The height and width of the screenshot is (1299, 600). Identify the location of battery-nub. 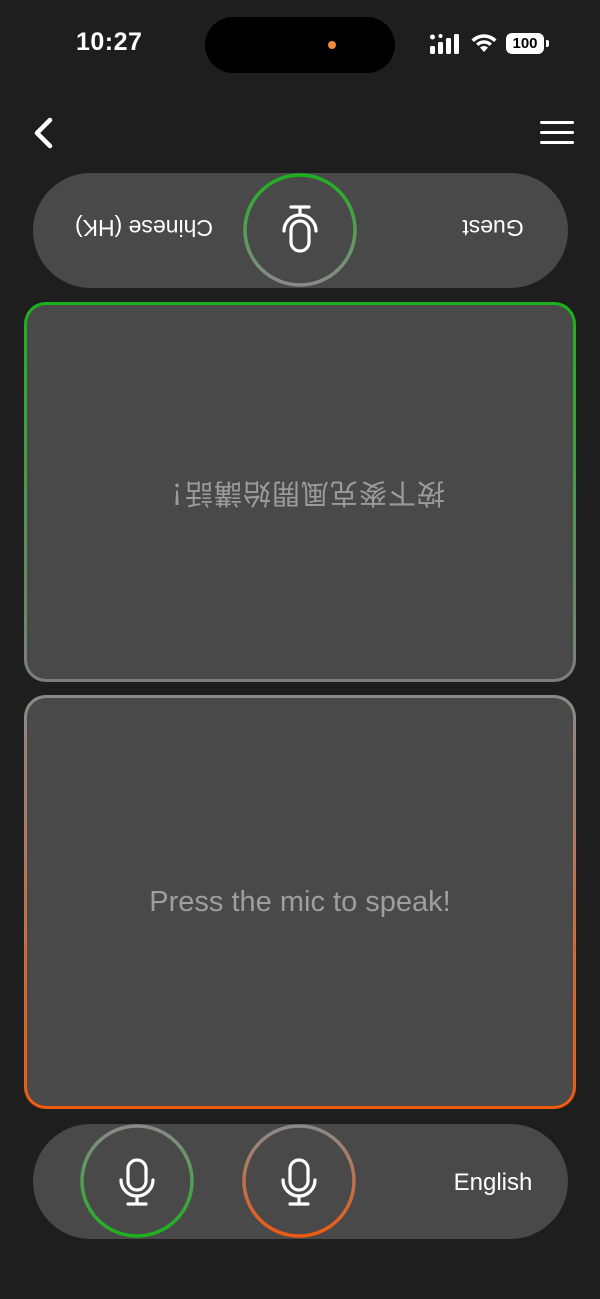
(547, 43).